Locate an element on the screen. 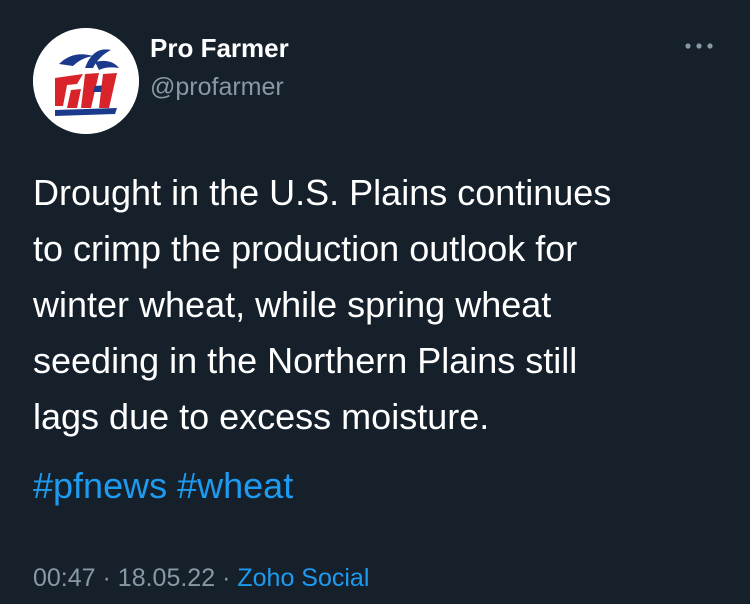  hashtag-link: #pfnews is located at coordinates (100, 485).